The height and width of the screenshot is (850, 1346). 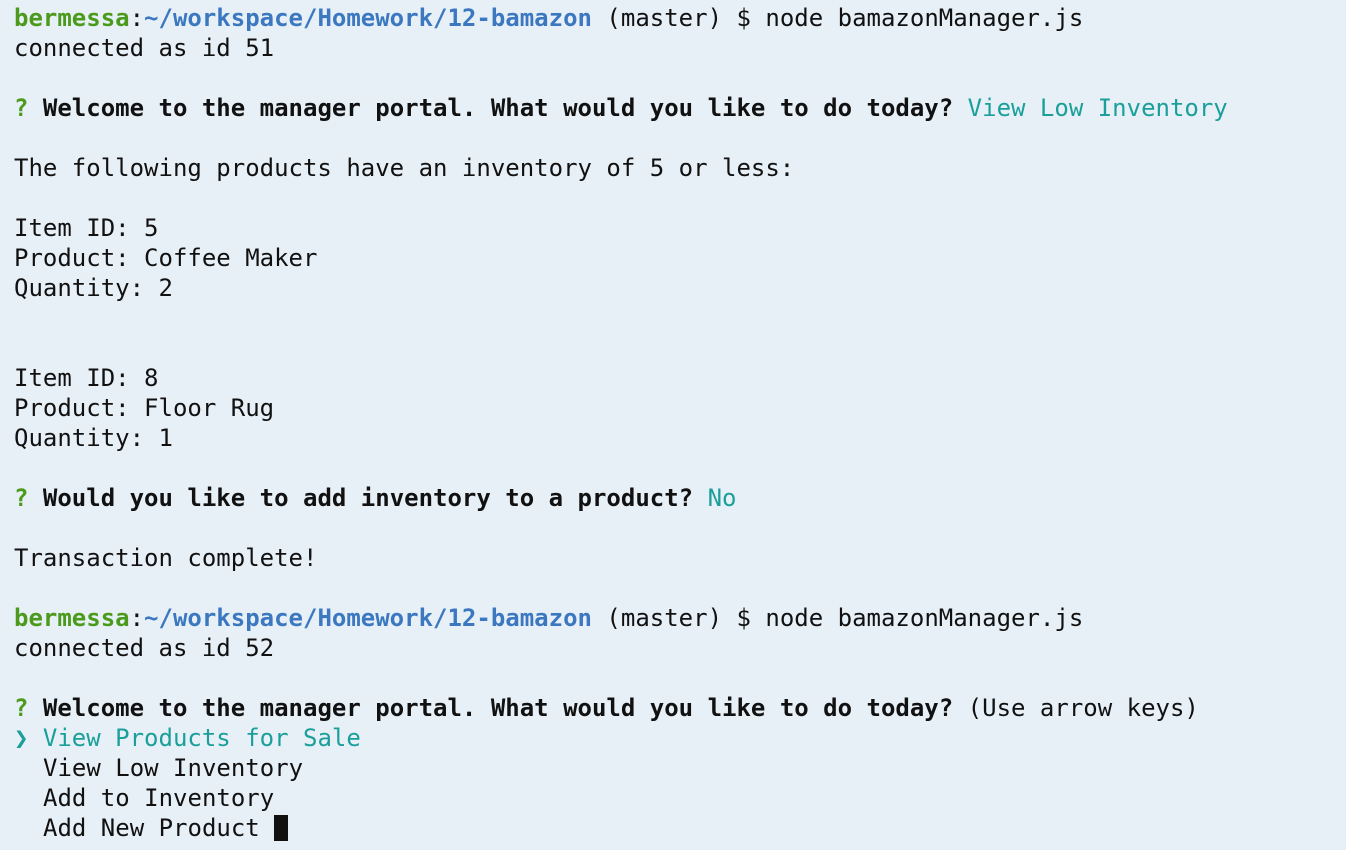 I want to click on transaction-complete: Transaction complete!, so click(x=166, y=558).